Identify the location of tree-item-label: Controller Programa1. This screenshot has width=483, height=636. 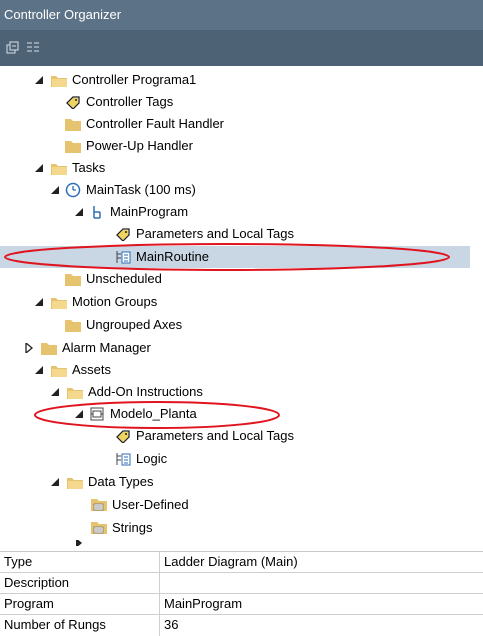
(134, 79).